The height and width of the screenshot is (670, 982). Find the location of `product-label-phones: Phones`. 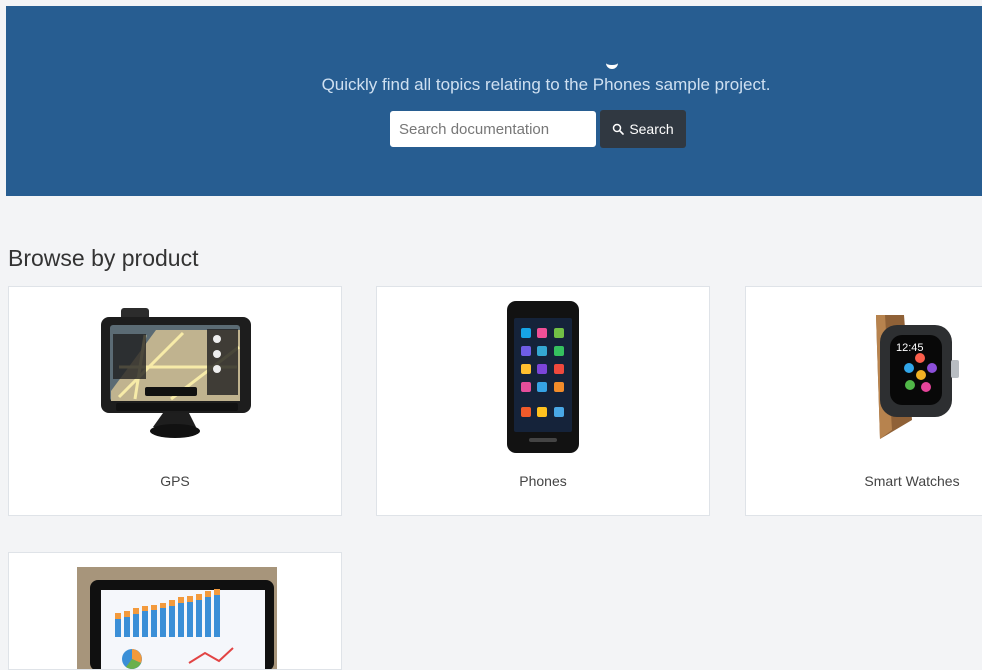

product-label-phones: Phones is located at coordinates (543, 481).